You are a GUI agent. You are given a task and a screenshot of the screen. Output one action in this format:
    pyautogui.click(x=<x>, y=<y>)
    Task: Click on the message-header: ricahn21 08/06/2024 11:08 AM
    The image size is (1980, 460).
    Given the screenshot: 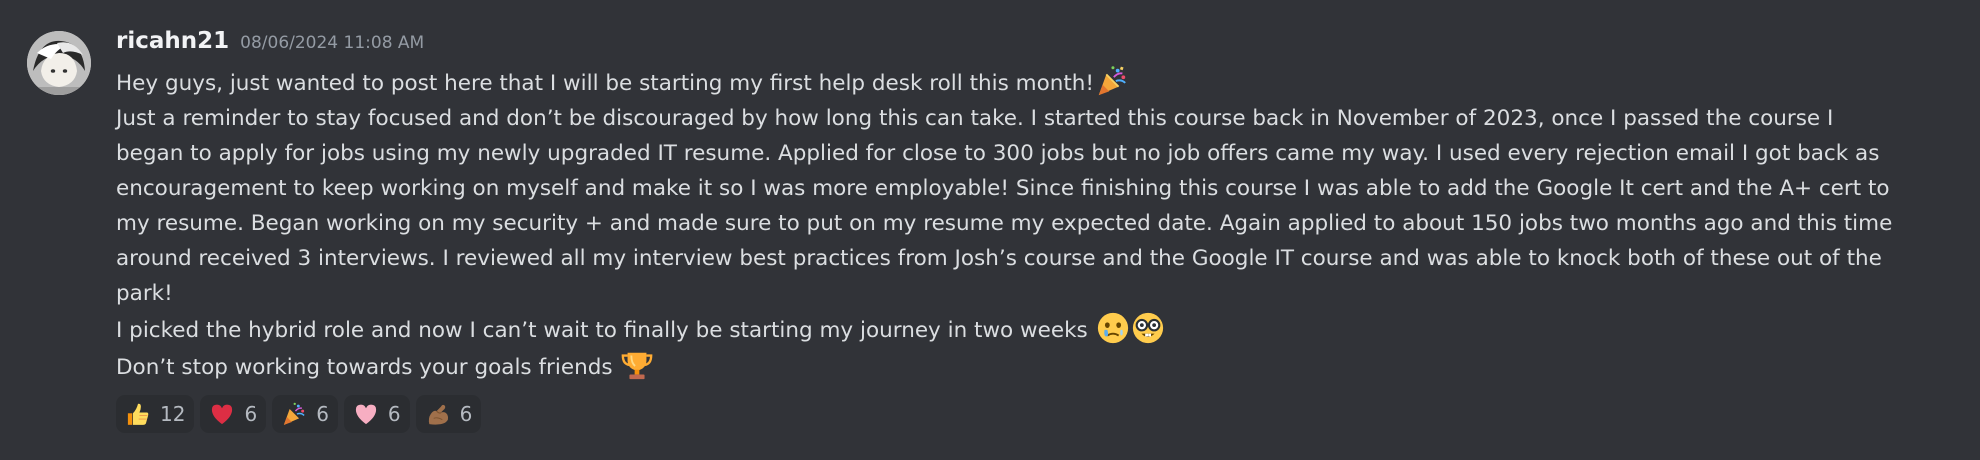 What is the action you would take?
    pyautogui.click(x=1046, y=46)
    